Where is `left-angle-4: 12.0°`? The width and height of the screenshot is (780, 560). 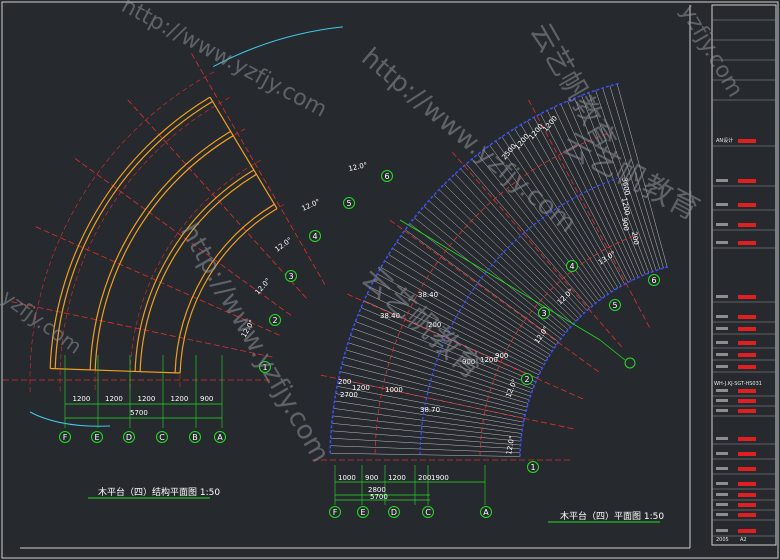 left-angle-4: 12.0° is located at coordinates (358, 167).